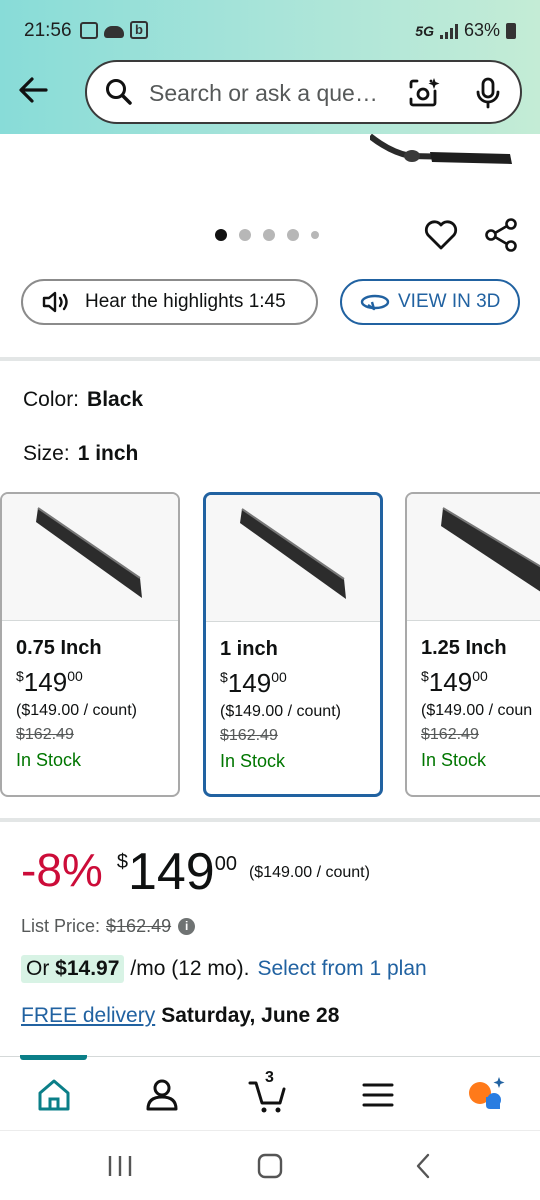 The height and width of the screenshot is (1200, 540). I want to click on cart-count: 3, so click(269, 1077).